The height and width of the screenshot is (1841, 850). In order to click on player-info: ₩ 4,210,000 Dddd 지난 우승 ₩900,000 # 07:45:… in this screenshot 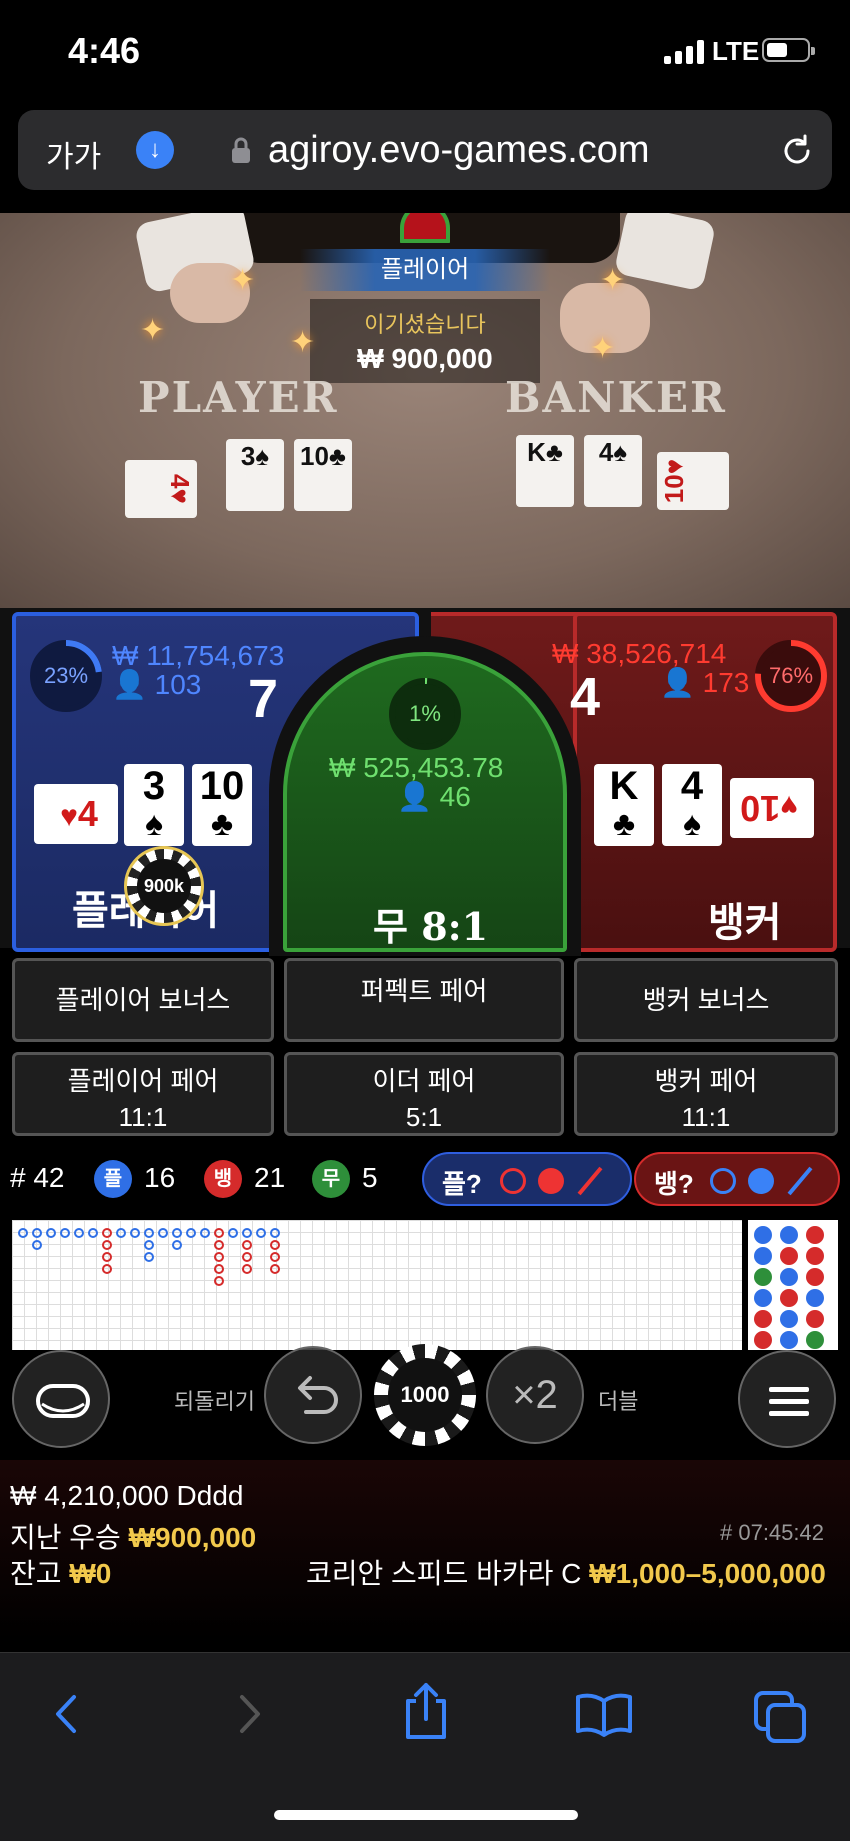, I will do `click(425, 1550)`.